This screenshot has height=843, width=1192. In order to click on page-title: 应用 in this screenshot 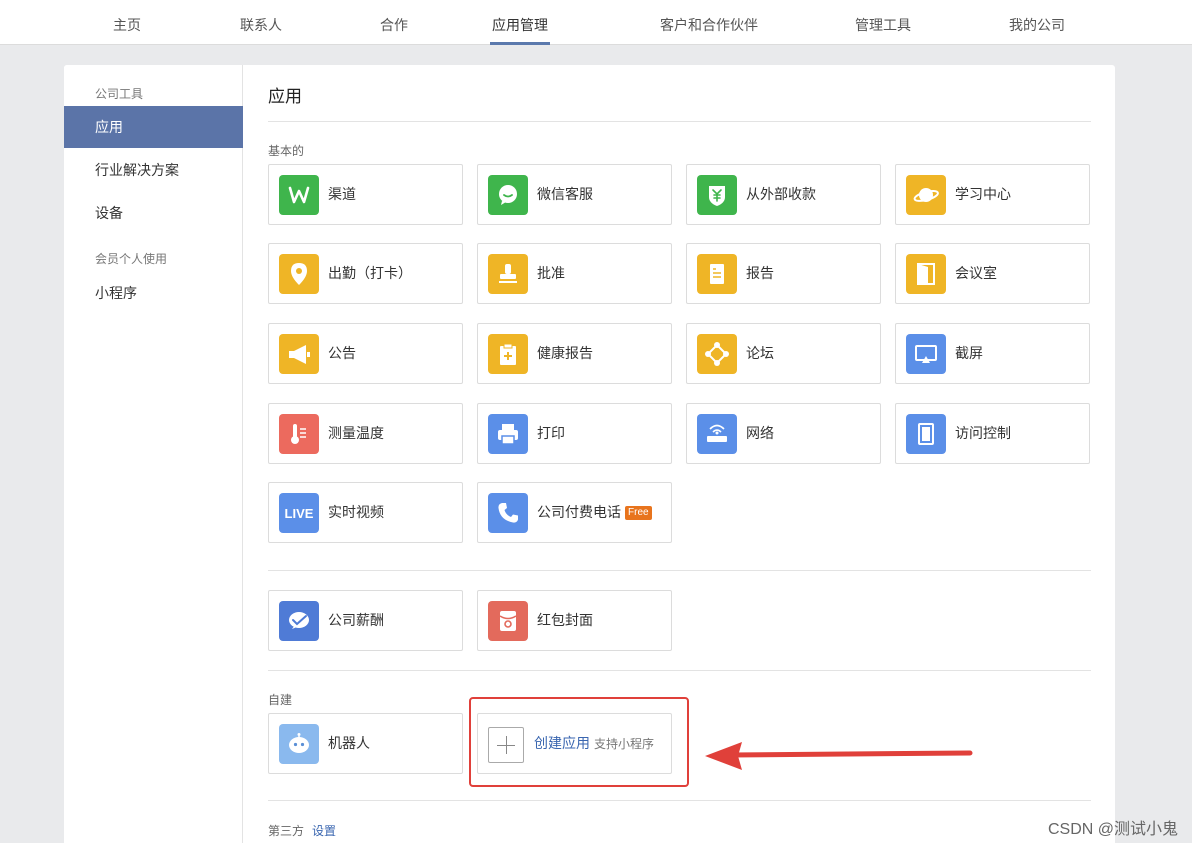, I will do `click(285, 96)`.